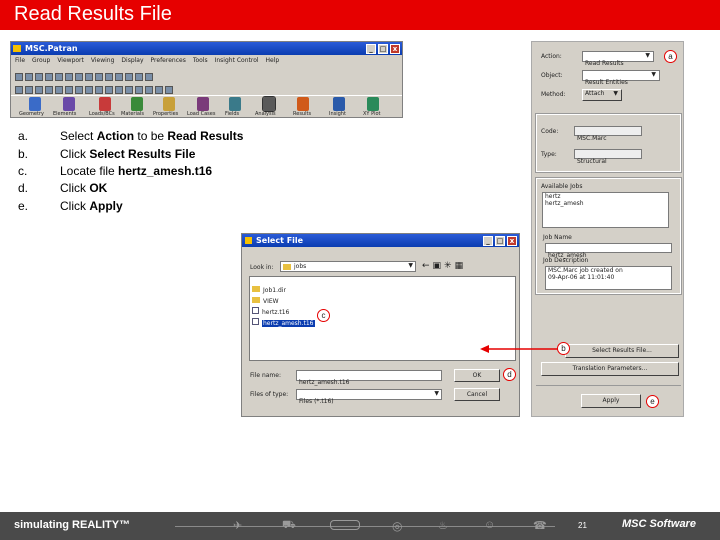  What do you see at coordinates (35, 104) in the screenshot?
I see `geometry-icon` at bounding box center [35, 104].